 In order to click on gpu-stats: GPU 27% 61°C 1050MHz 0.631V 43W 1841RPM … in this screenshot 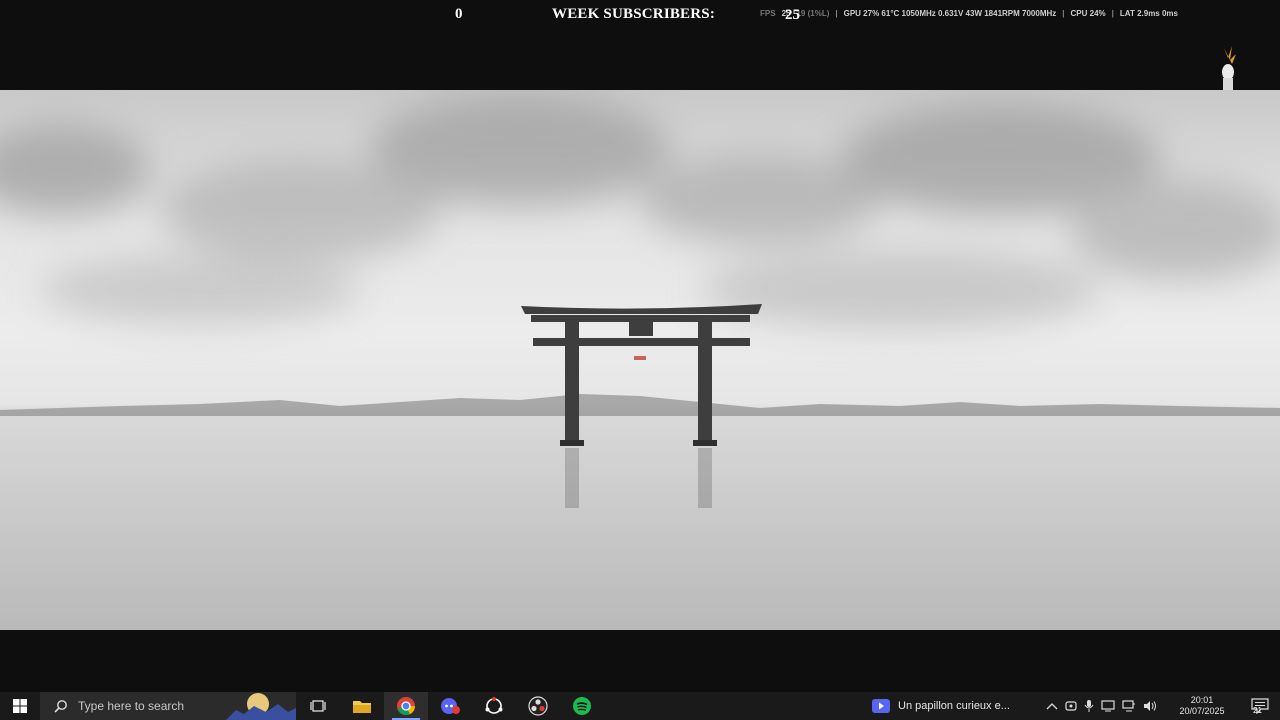, I will do `click(950, 13)`.